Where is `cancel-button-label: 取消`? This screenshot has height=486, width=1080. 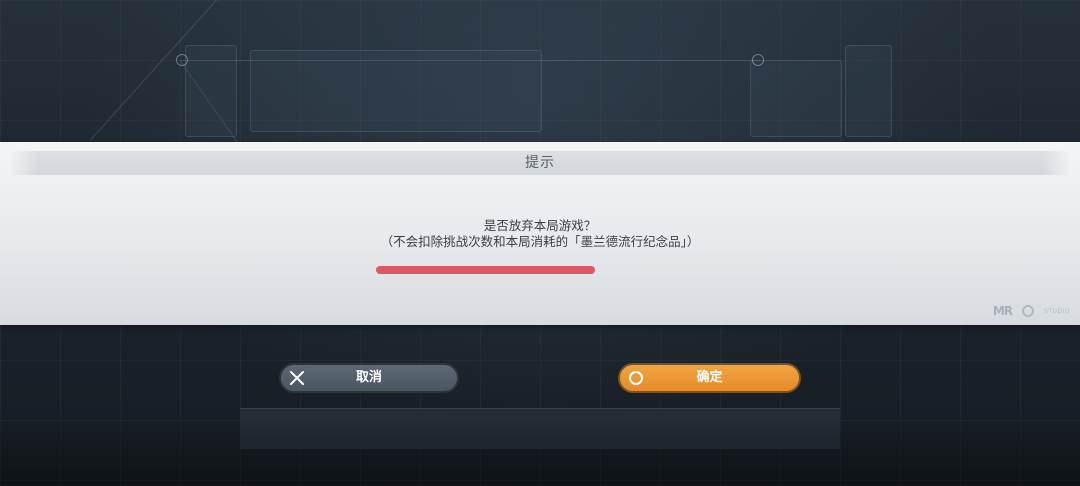 cancel-button-label: 取消 is located at coordinates (368, 377).